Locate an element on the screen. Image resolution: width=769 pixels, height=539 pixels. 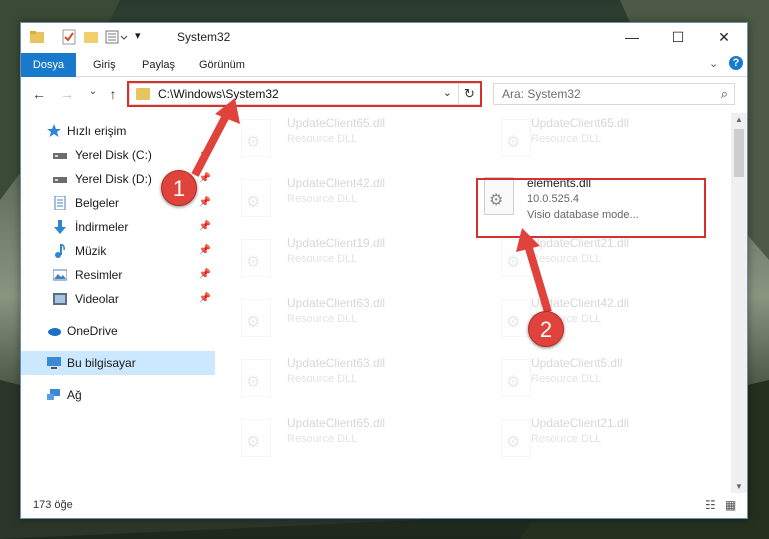
back-button: ← is located at coordinates (39, 94).